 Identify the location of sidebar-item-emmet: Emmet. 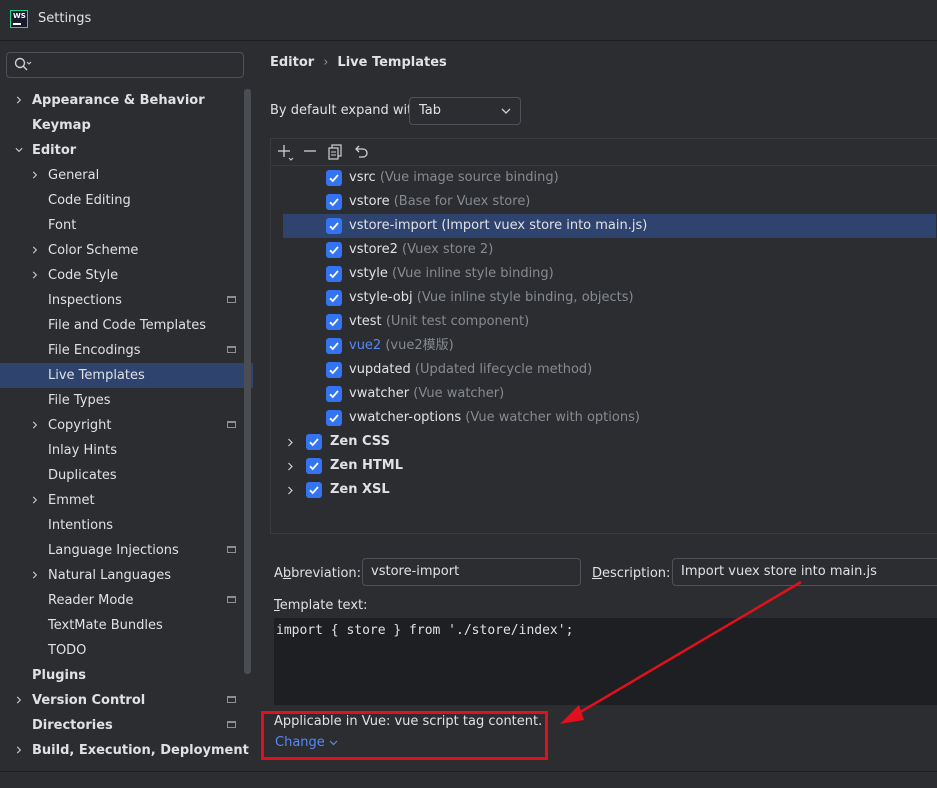
(126, 500).